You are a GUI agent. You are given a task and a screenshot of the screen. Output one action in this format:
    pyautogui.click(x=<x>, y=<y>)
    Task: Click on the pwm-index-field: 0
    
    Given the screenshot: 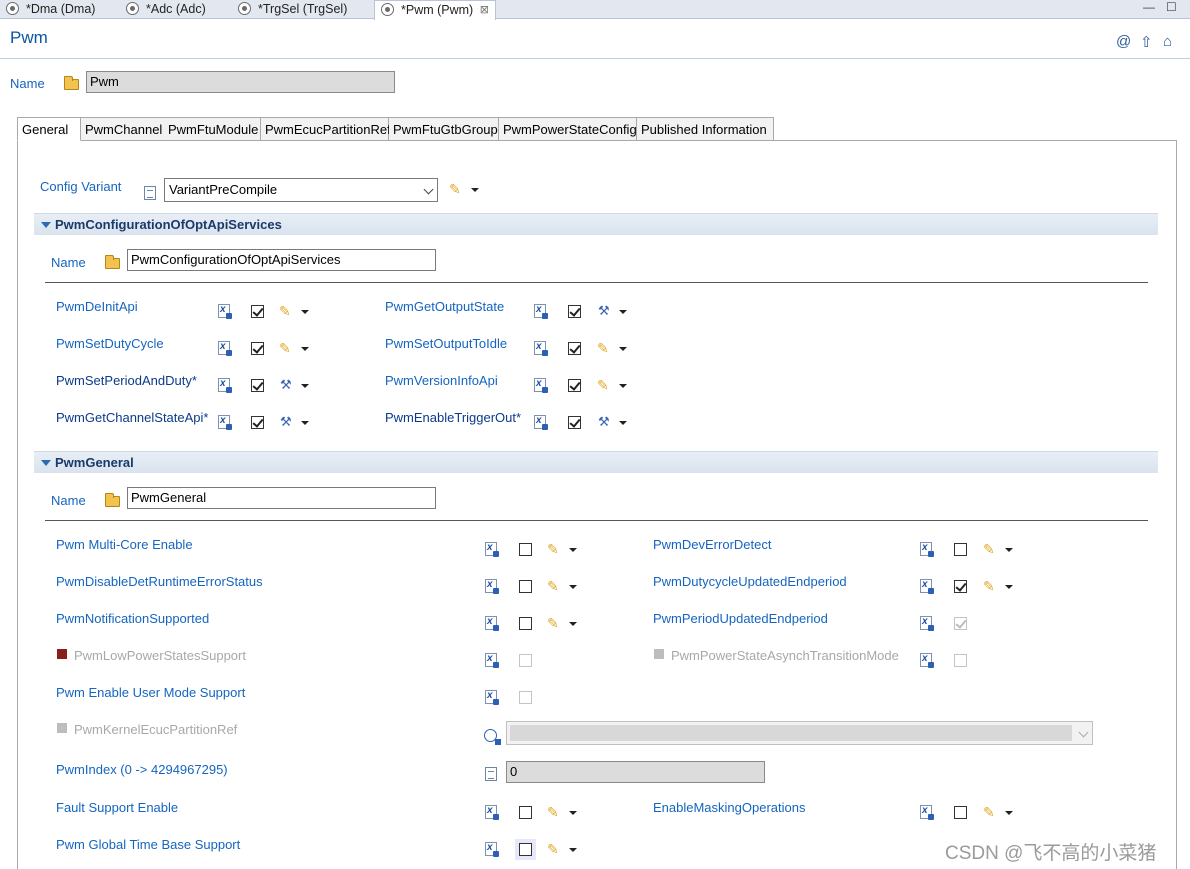 What is the action you would take?
    pyautogui.click(x=635, y=772)
    